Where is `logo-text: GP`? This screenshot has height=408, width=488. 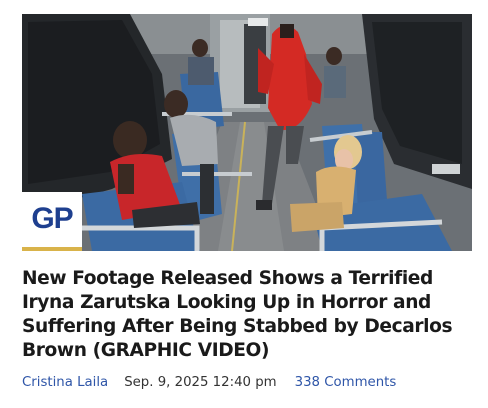
logo-text: GP is located at coordinates (52, 218).